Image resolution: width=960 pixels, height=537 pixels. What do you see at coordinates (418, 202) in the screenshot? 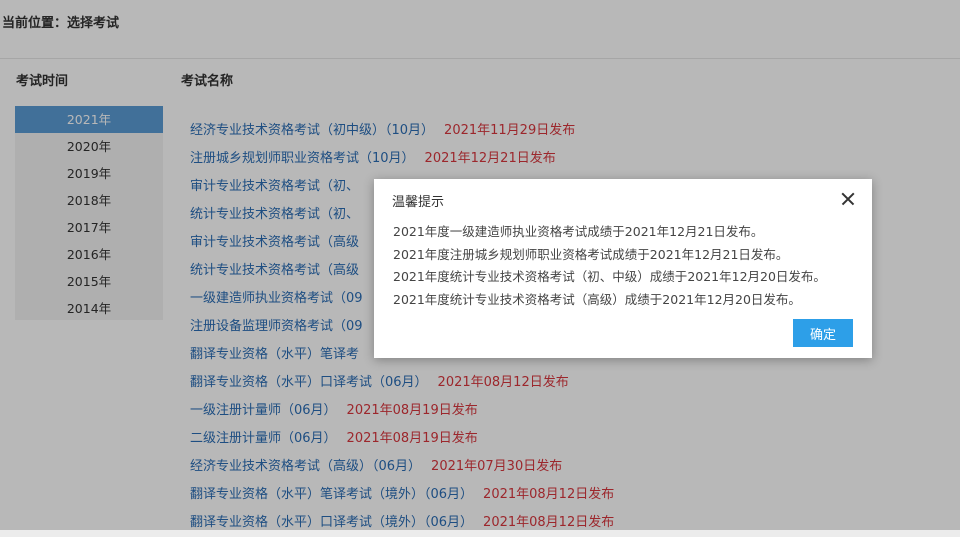
I see `dialog-title: 温馨提示` at bounding box center [418, 202].